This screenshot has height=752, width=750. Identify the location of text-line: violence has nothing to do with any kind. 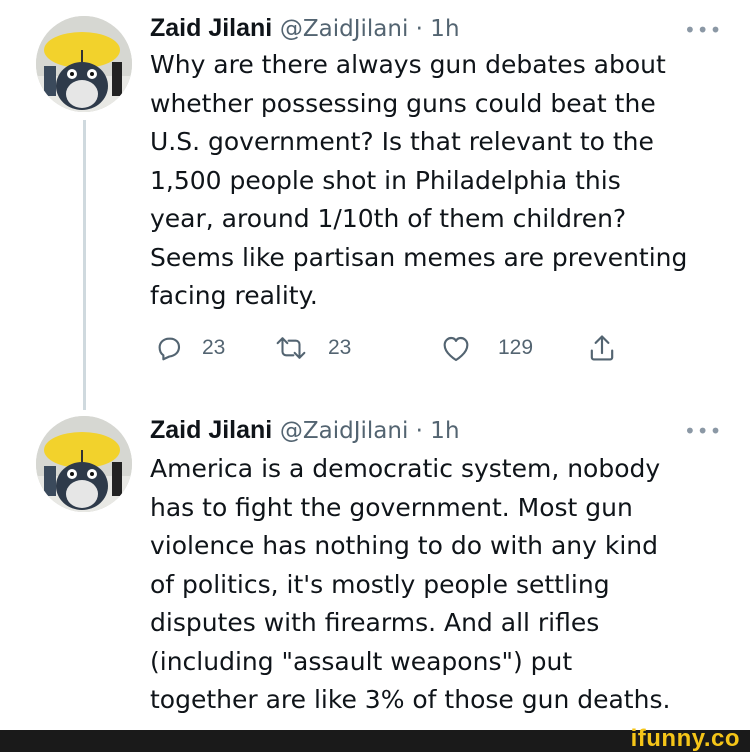
(404, 545).